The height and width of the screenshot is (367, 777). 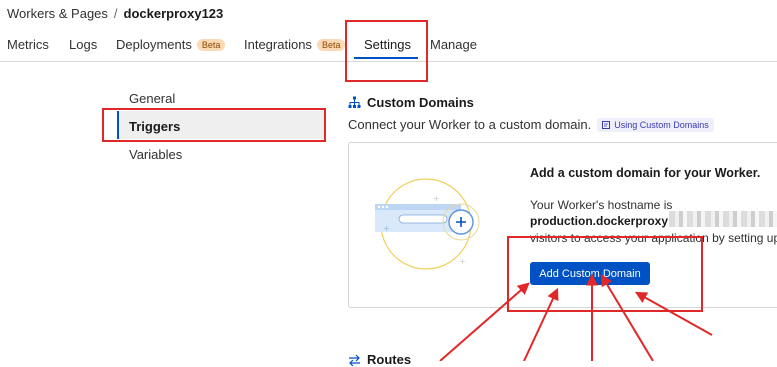 I want to click on routes-icon, so click(x=354, y=360).